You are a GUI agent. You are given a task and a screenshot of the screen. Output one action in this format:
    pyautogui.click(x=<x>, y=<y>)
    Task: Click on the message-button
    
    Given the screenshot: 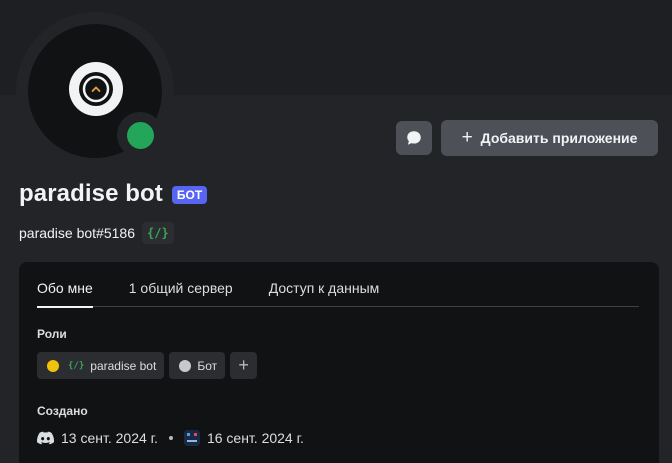 What is the action you would take?
    pyautogui.click(x=414, y=138)
    